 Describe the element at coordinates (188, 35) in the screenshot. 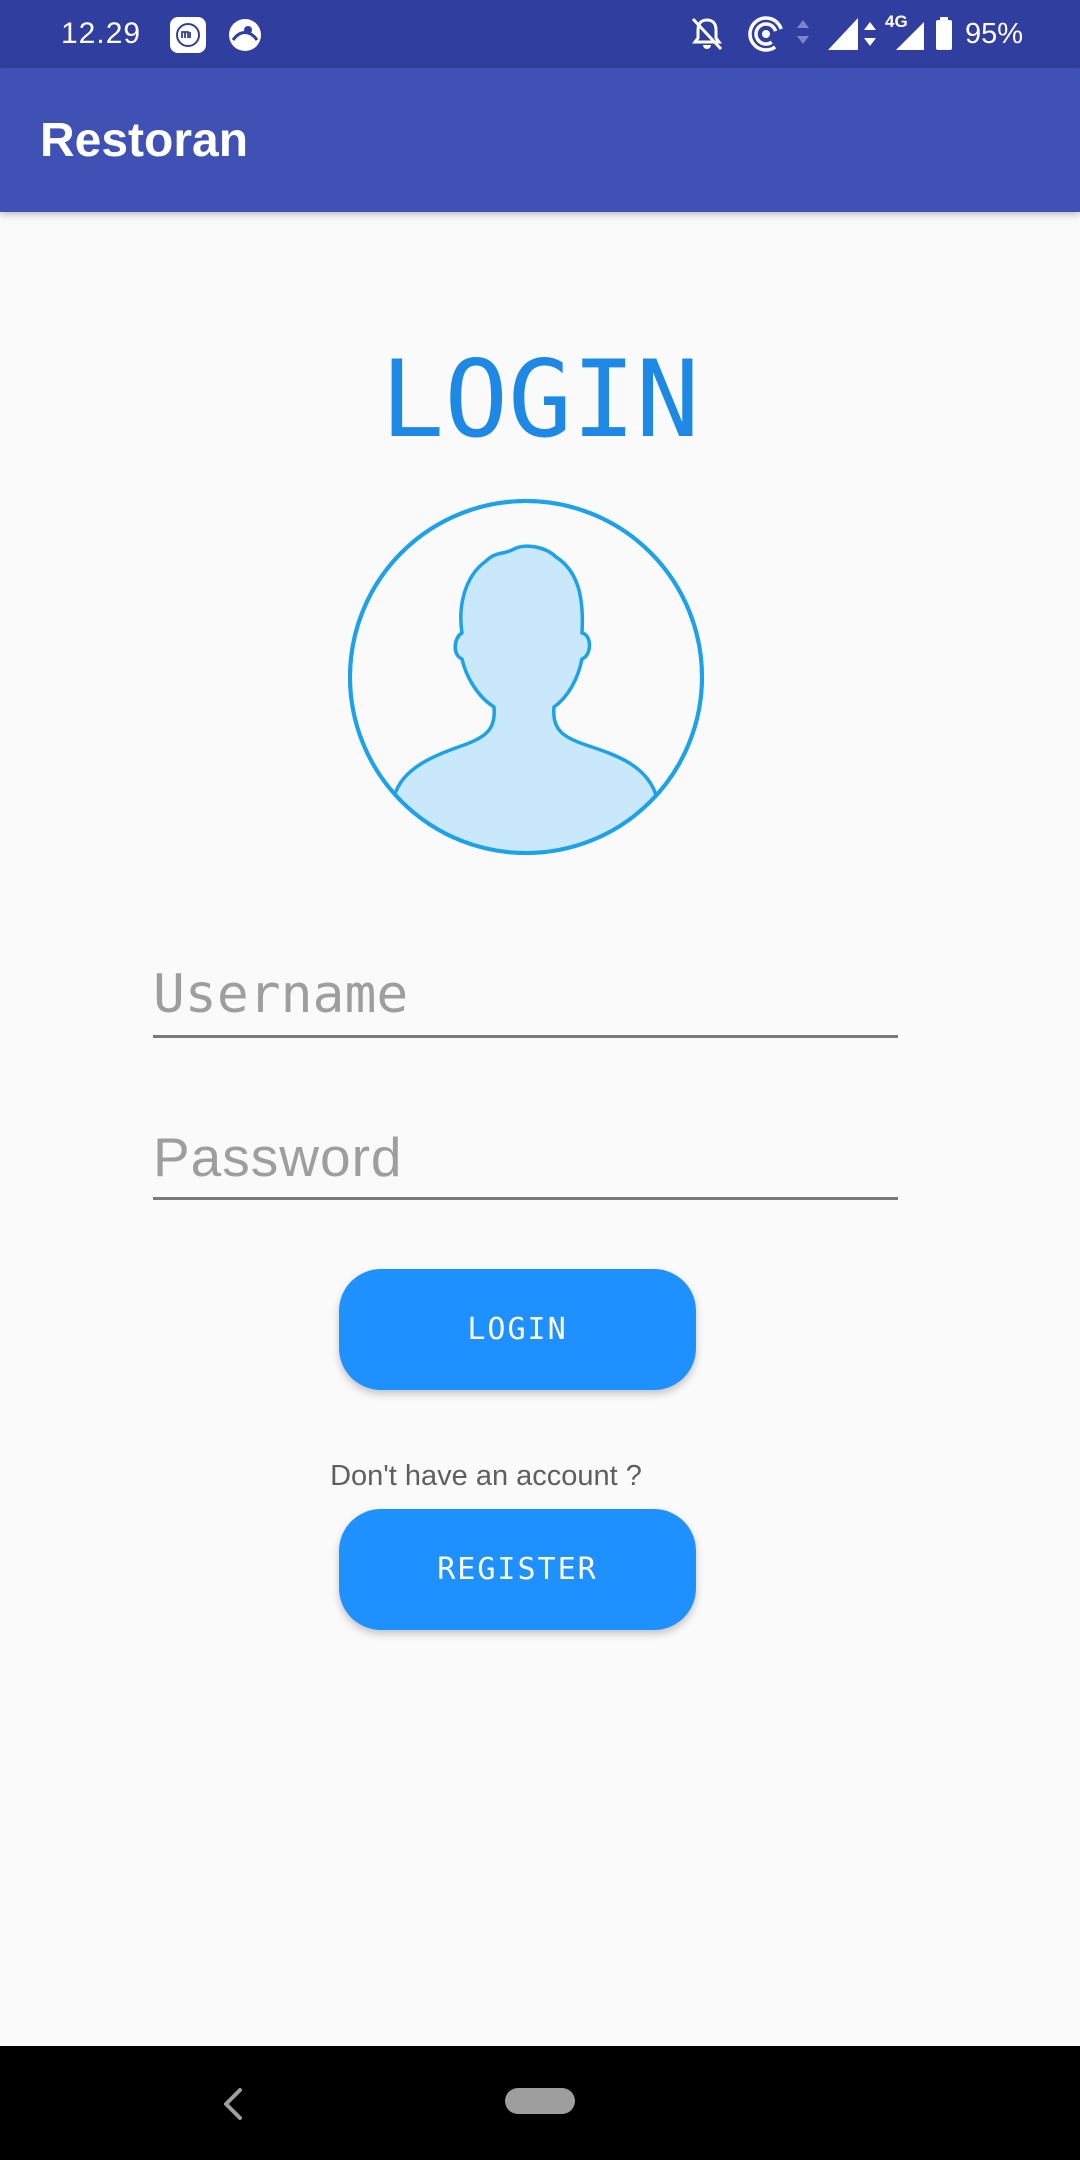

I see `mi-app-icon` at that location.